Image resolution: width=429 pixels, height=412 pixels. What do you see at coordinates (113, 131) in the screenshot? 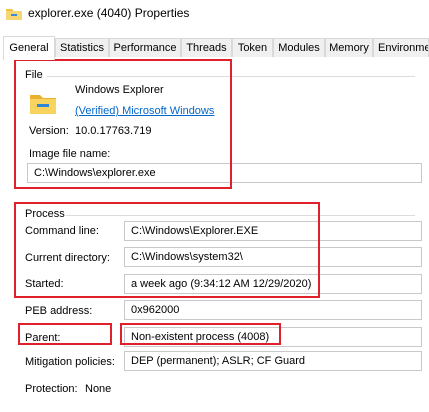
I see `version-value: 10.0.17763.719` at bounding box center [113, 131].